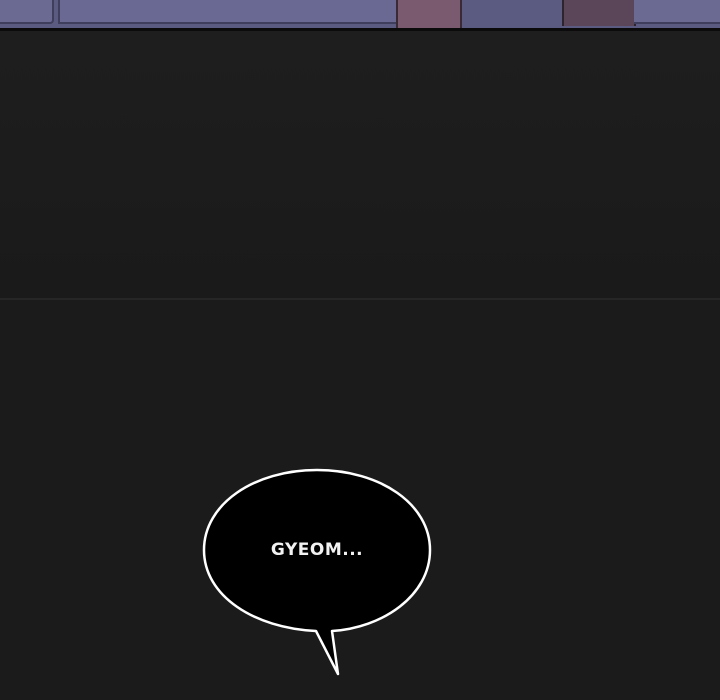 This screenshot has width=720, height=700. What do you see at coordinates (677, 12) in the screenshot?
I see `panel-edge-right` at bounding box center [677, 12].